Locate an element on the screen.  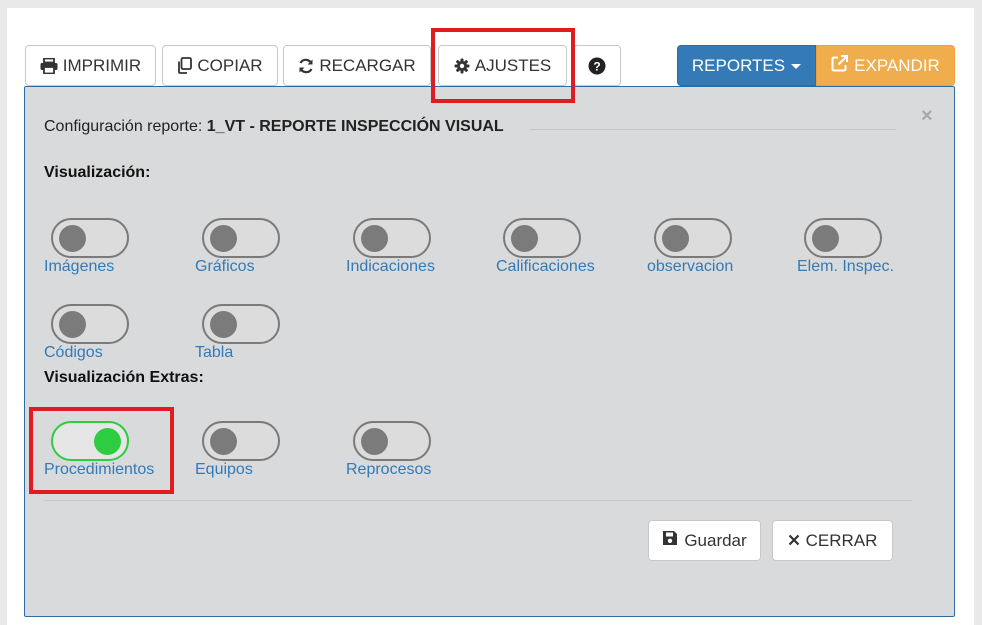
toggle-label-elem-inspec: Elem. Inspec. is located at coordinates (845, 267).